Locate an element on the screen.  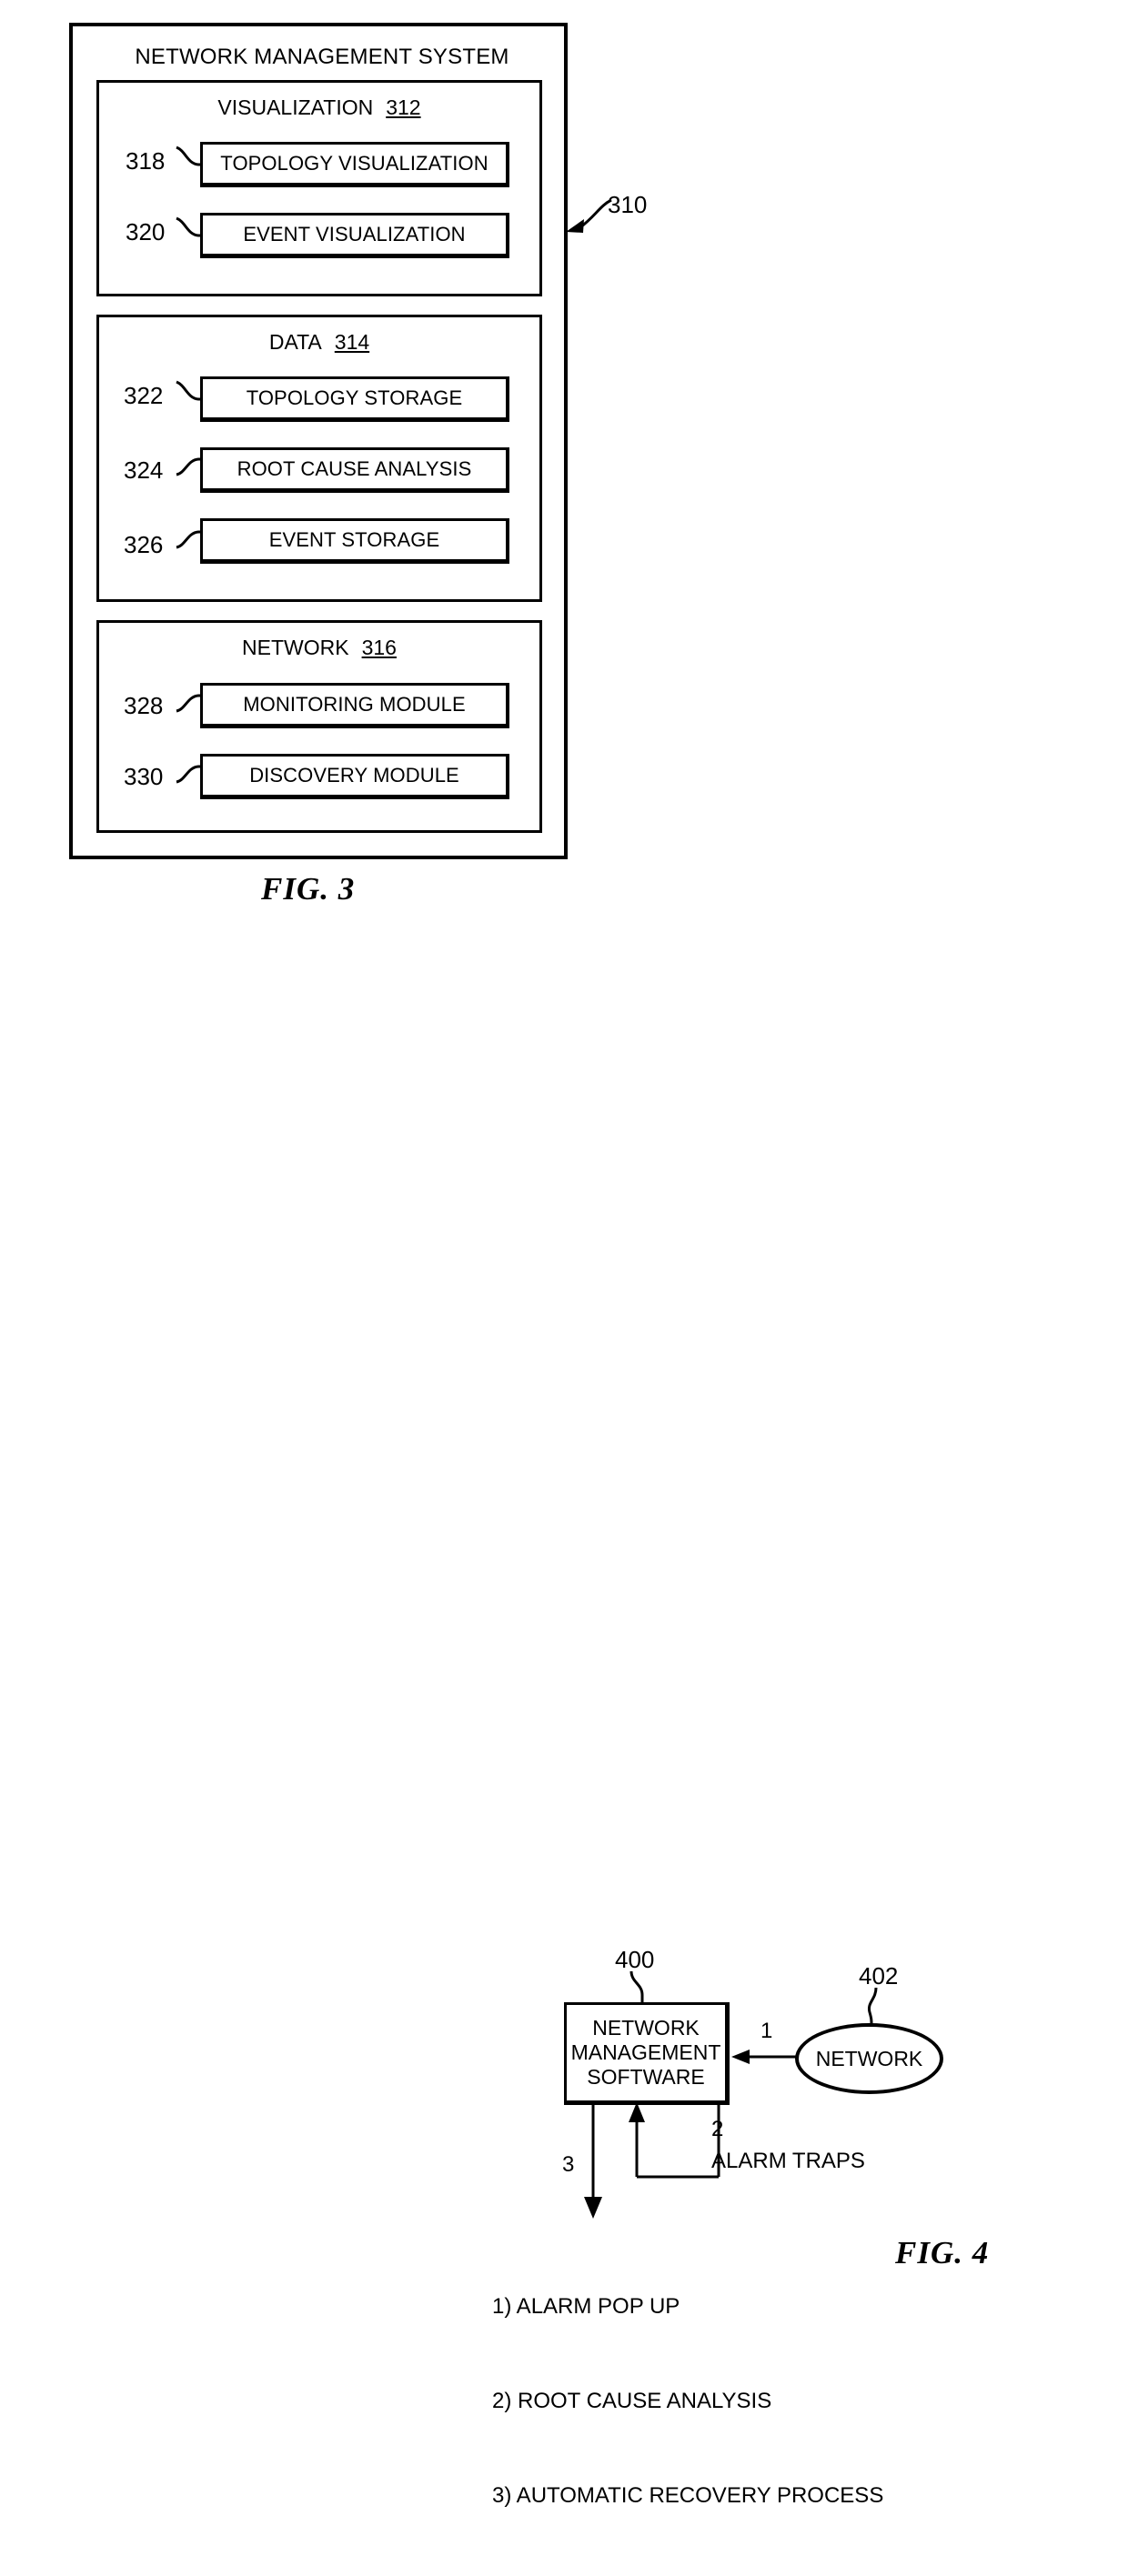
item-topology-storage-label: TOPOLOGY STORAGE is located at coordinates (354, 397).